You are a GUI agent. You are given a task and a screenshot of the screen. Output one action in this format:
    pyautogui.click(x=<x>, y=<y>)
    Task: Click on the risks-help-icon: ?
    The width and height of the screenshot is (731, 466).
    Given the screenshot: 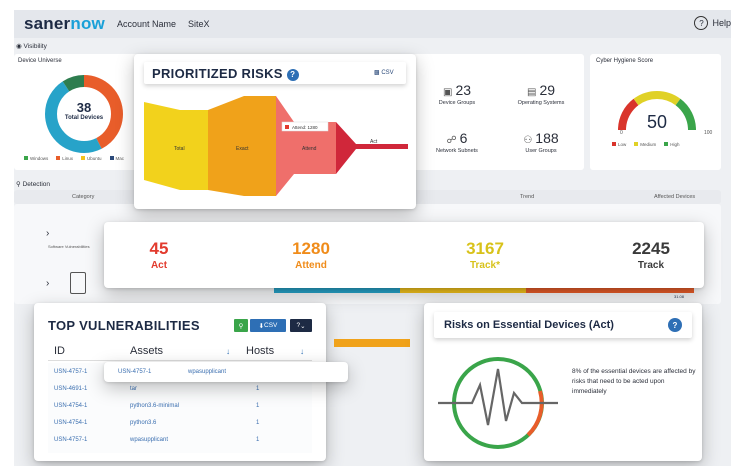 What is the action you would take?
    pyautogui.click(x=292, y=74)
    